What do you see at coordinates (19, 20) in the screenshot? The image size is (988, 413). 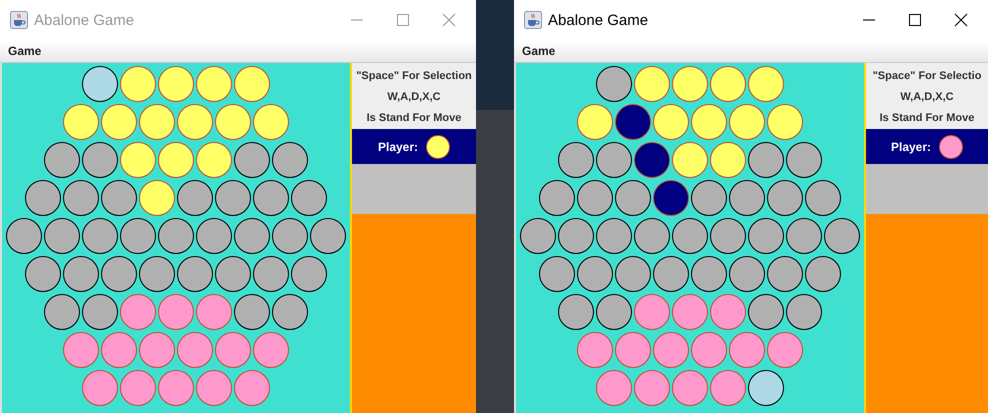 I see `coffee-cup-icon` at bounding box center [19, 20].